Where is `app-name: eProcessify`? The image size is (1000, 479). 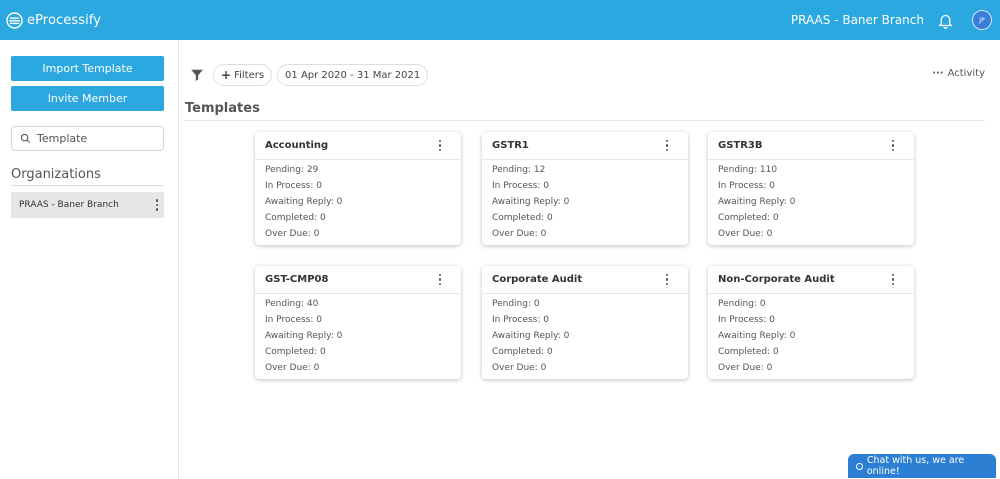
app-name: eProcessify is located at coordinates (64, 20).